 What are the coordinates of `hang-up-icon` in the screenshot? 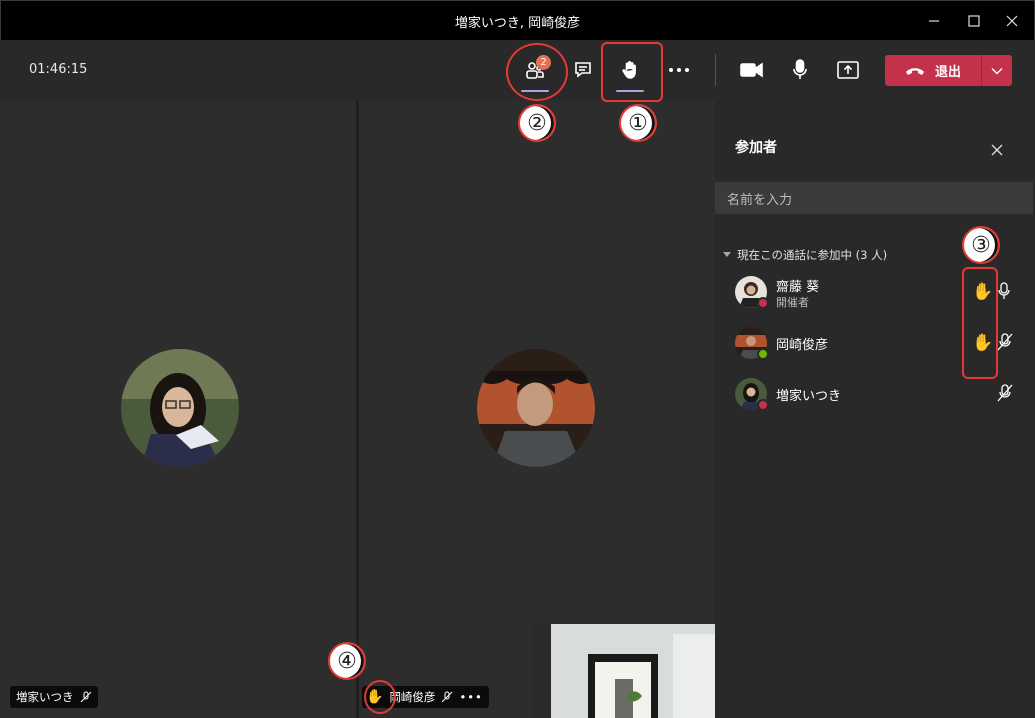 It's located at (914, 71).